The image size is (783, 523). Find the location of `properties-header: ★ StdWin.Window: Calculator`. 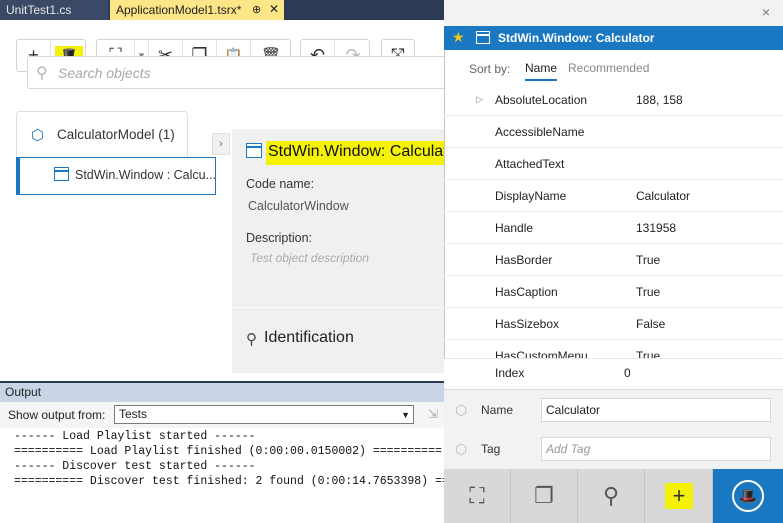

properties-header: ★ StdWin.Window: Calculator is located at coordinates (613, 38).